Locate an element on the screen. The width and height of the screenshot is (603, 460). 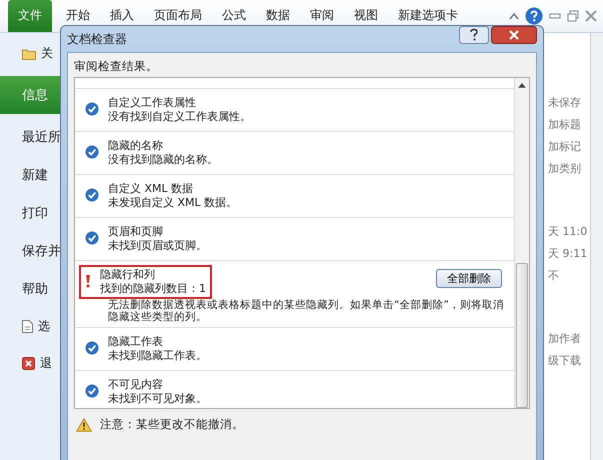
info-text: 未保存 is located at coordinates (565, 102).